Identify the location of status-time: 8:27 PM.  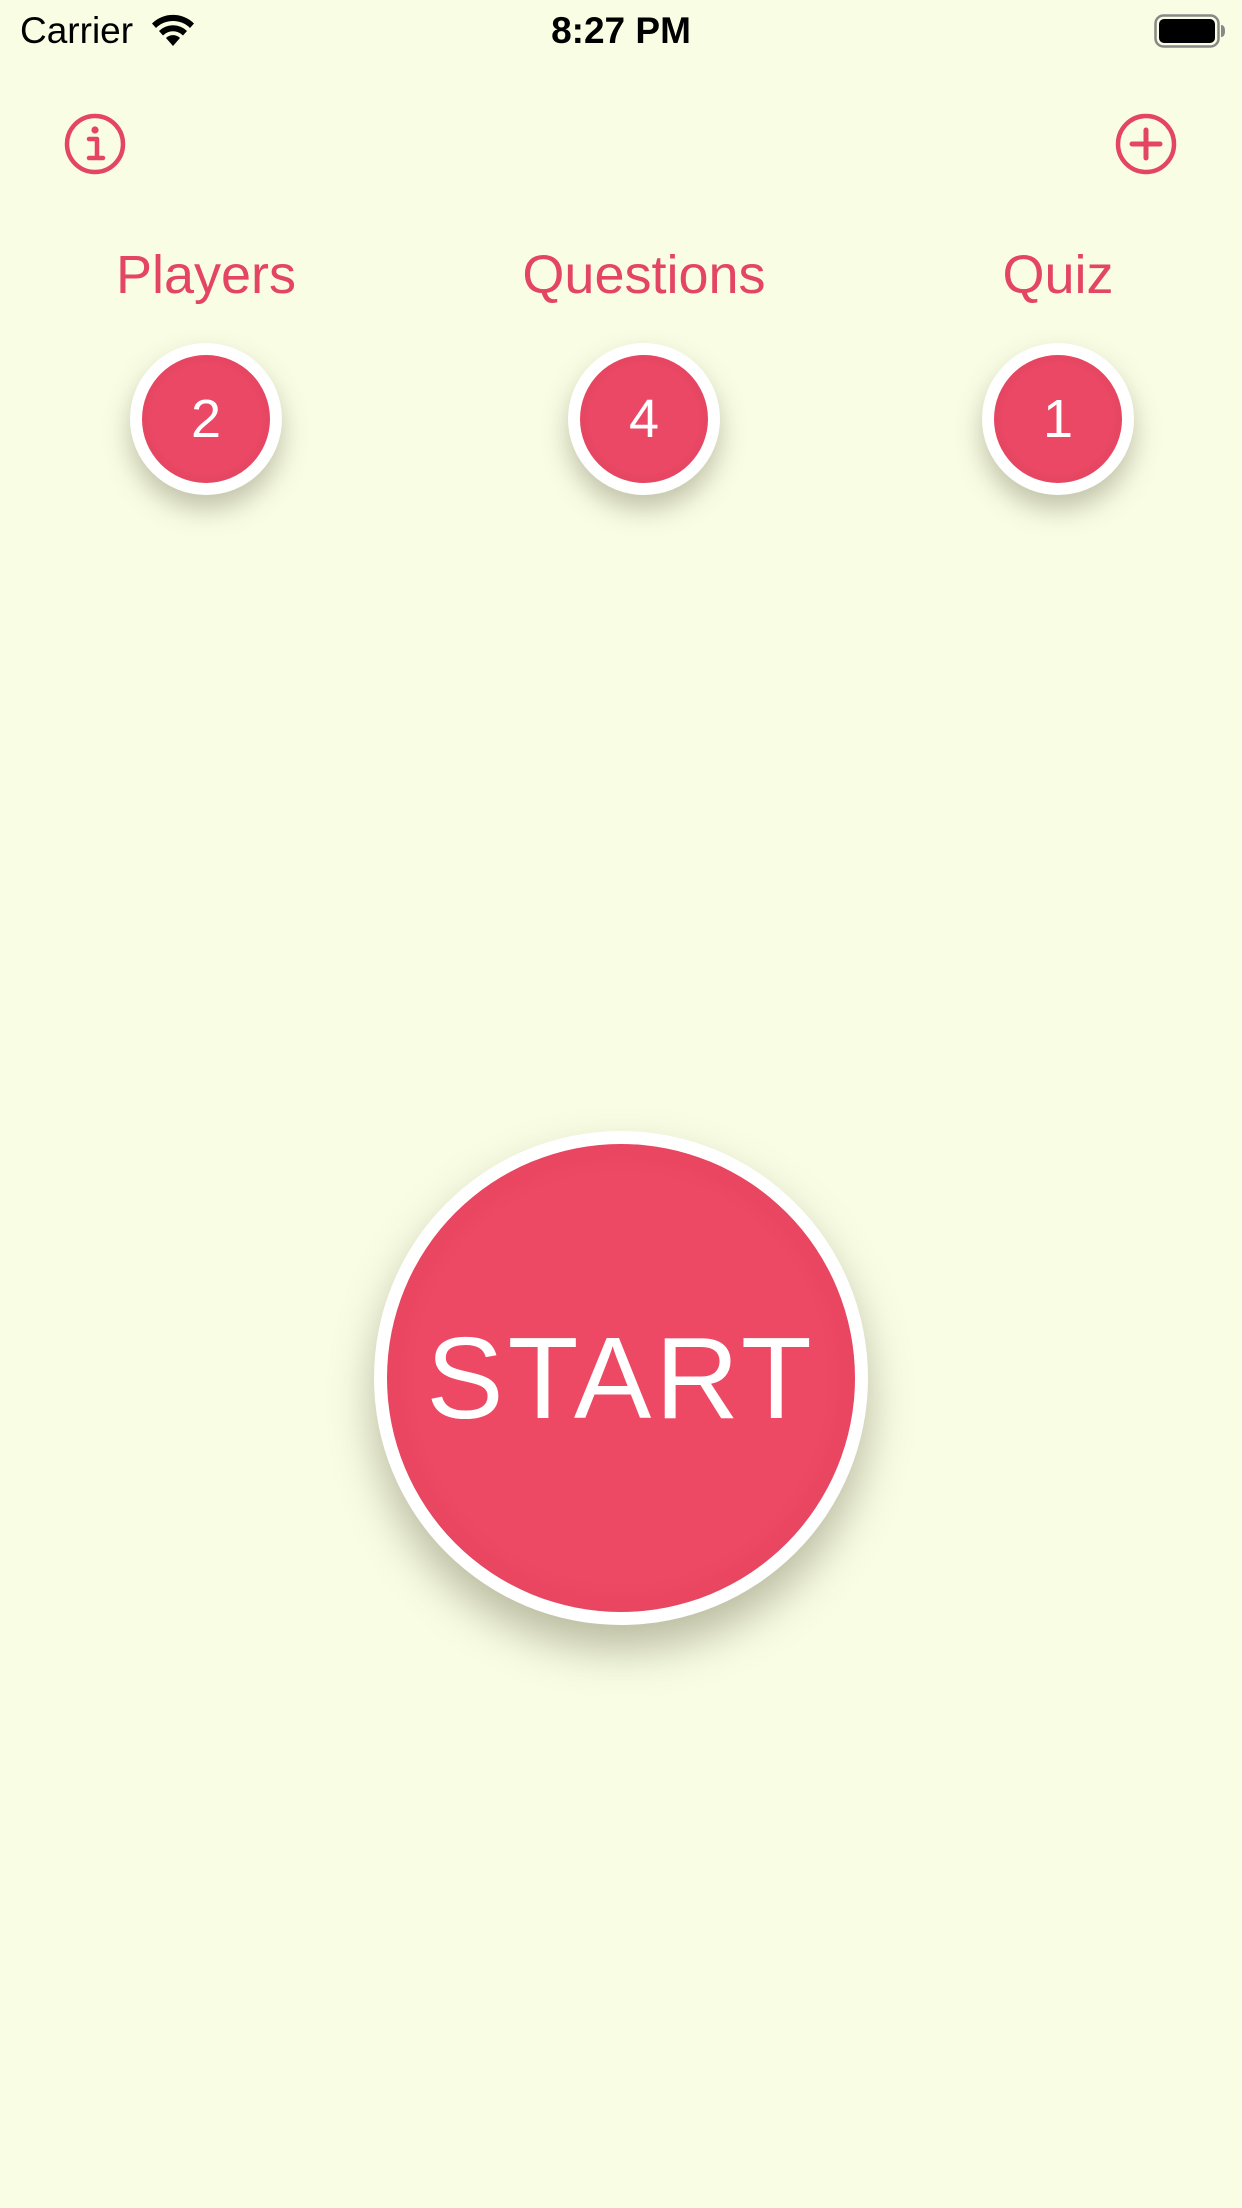
(621, 30).